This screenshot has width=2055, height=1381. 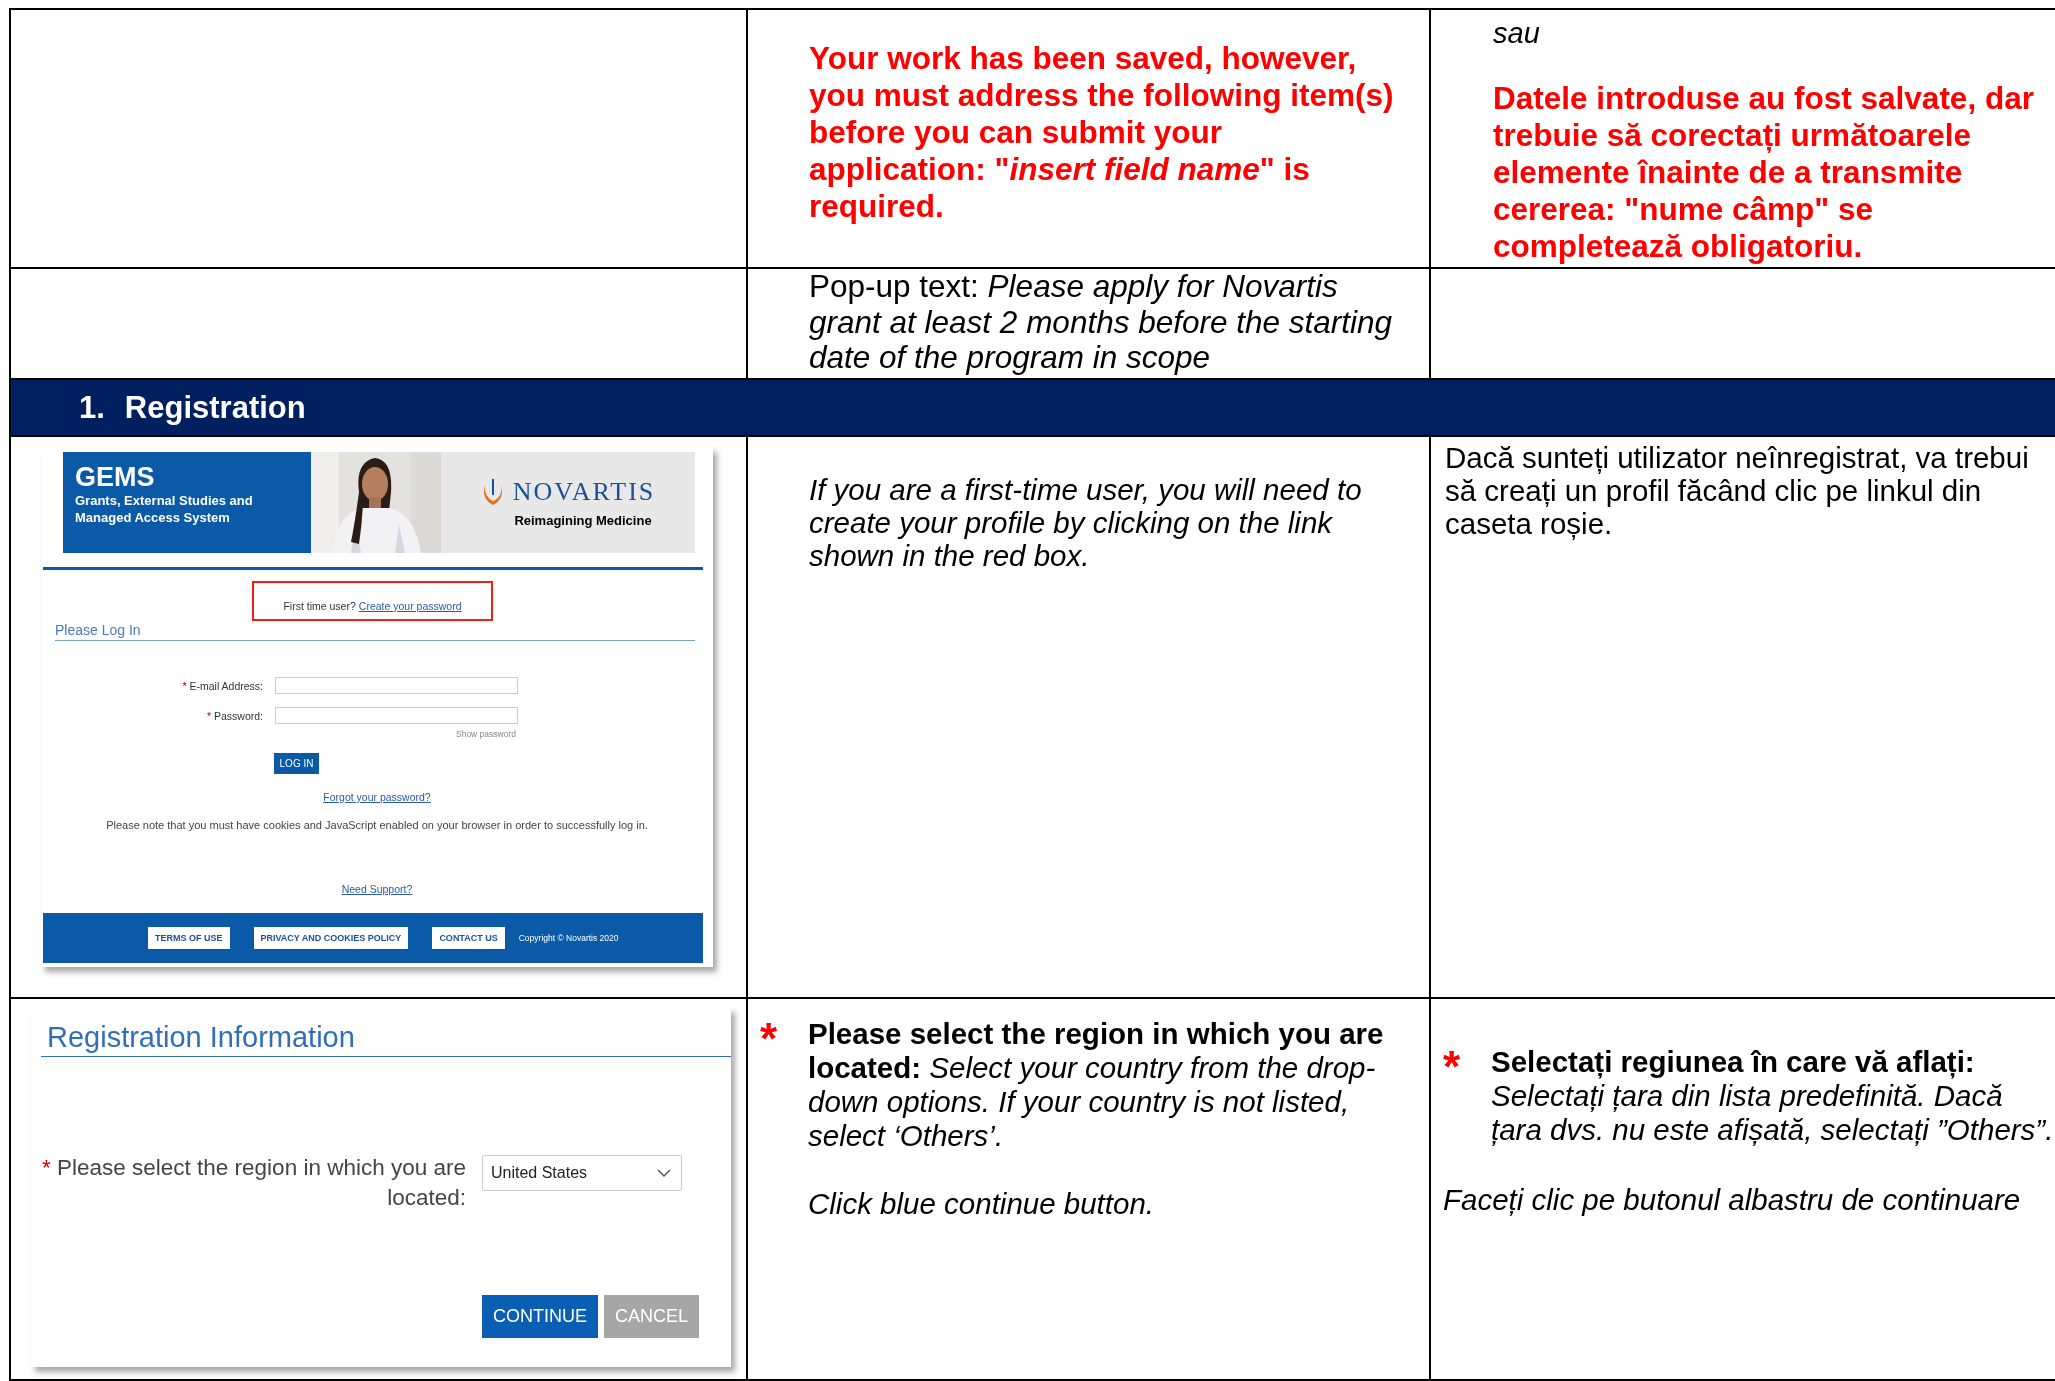 I want to click on region-dropdown: United States, so click(x=582, y=1173).